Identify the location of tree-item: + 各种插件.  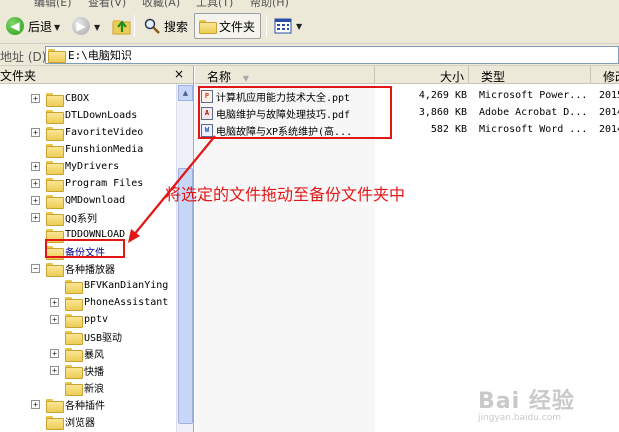
(68, 404).